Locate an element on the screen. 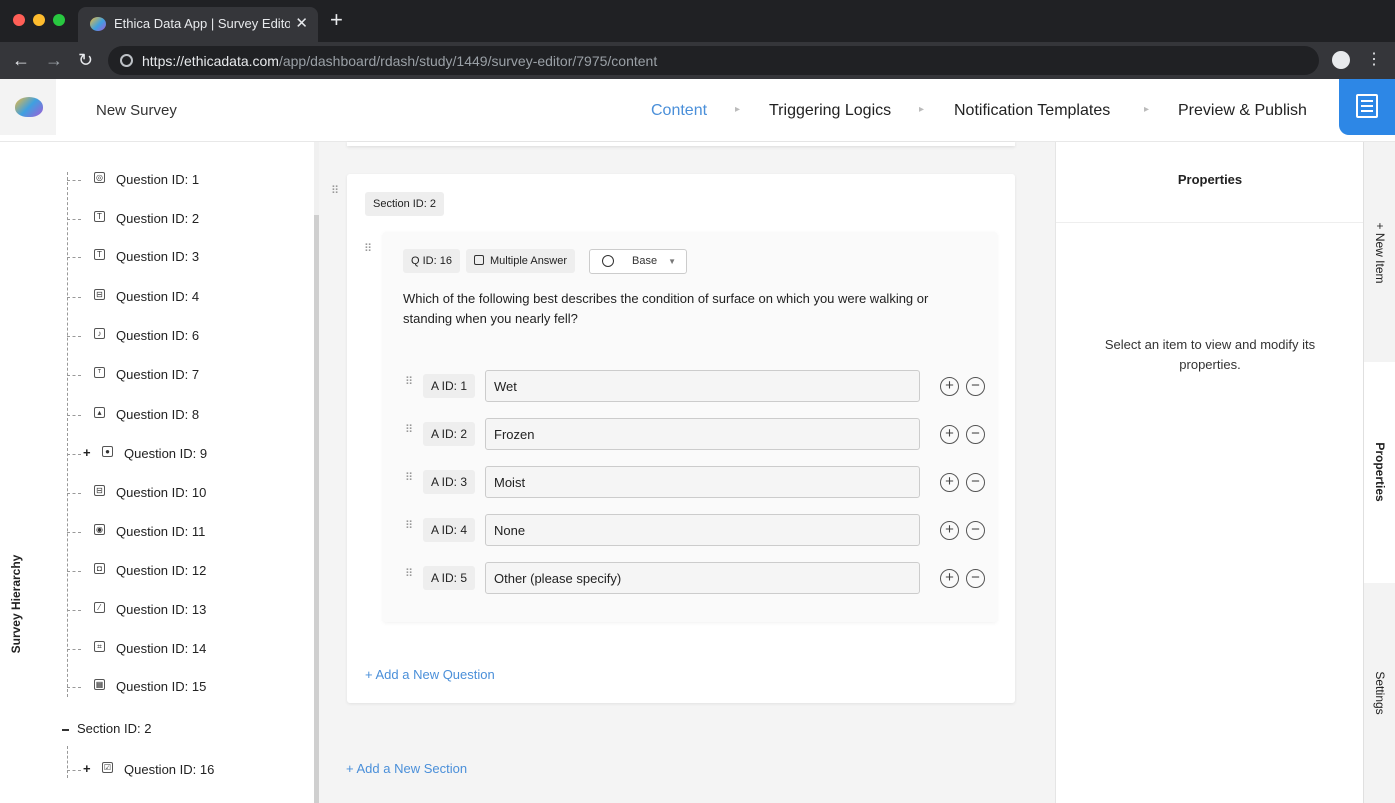 The height and width of the screenshot is (803, 1395). previous-section-card is located at coordinates (681, 144).